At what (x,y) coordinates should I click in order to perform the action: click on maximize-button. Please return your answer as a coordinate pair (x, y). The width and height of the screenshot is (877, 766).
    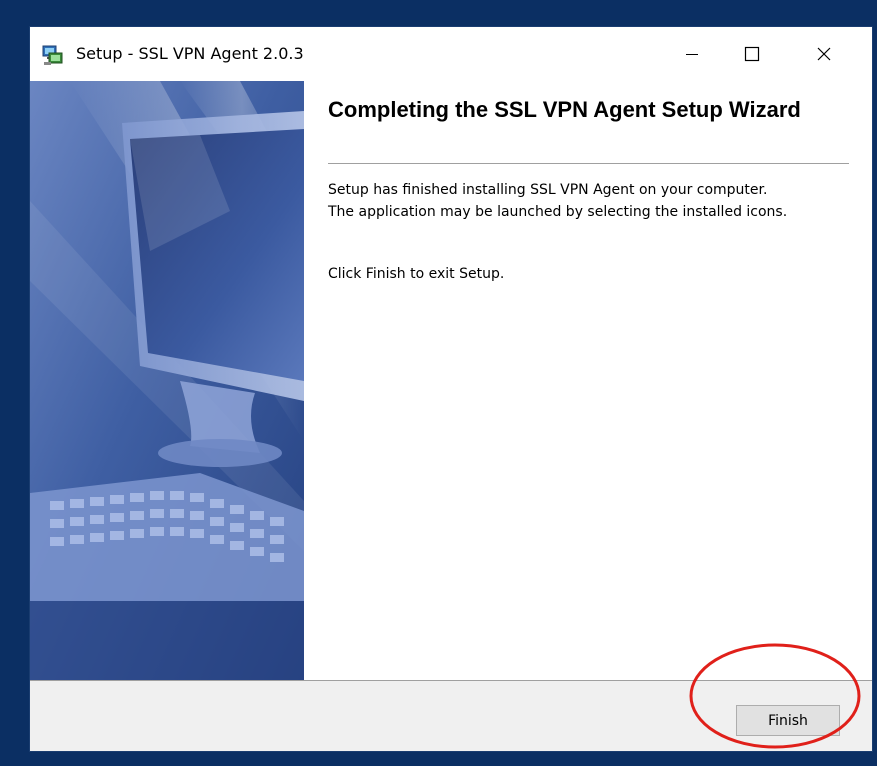
    Looking at the image, I should click on (752, 54).